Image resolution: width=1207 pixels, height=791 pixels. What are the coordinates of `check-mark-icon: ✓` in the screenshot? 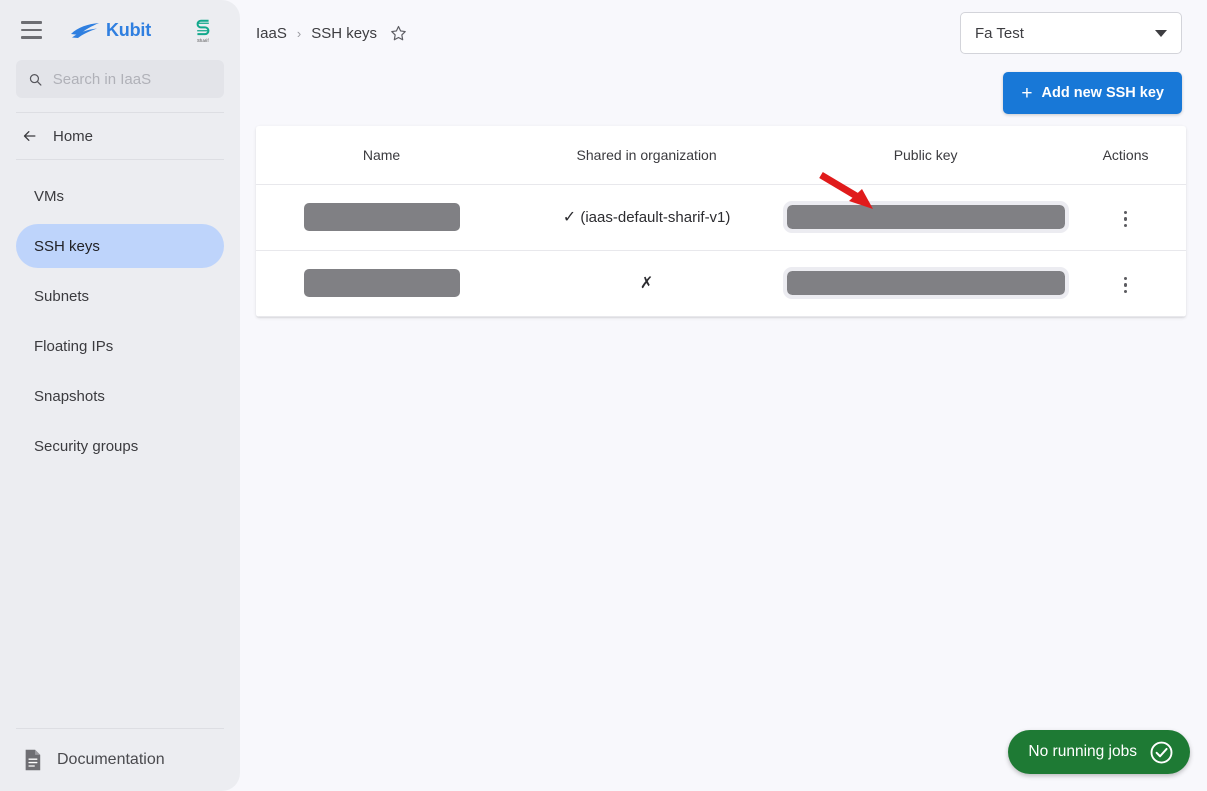 It's located at (569, 217).